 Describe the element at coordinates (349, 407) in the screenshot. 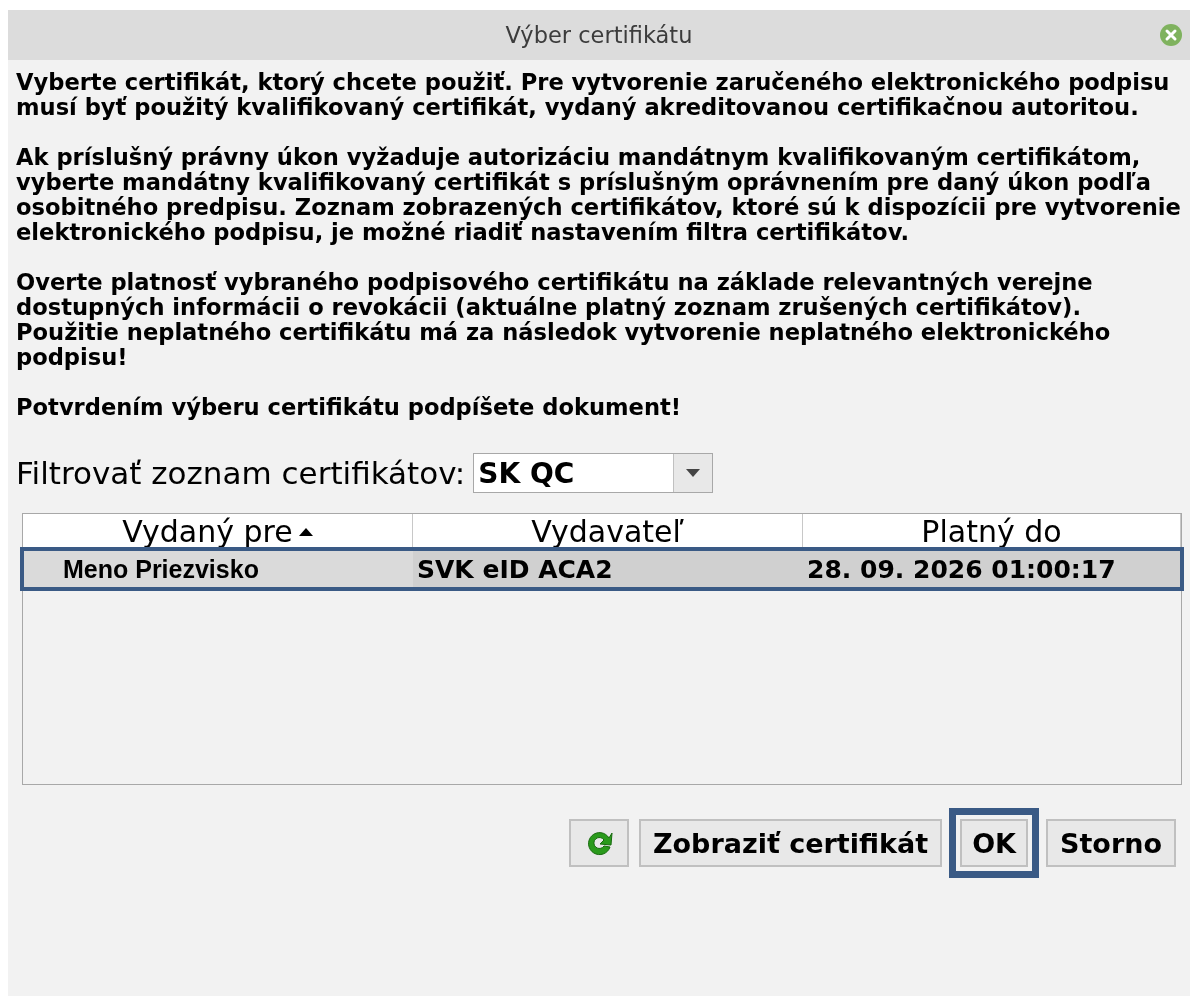

I see `instruction-text: Potvrdením výberu certifikátu podpíšete dokument!` at that location.